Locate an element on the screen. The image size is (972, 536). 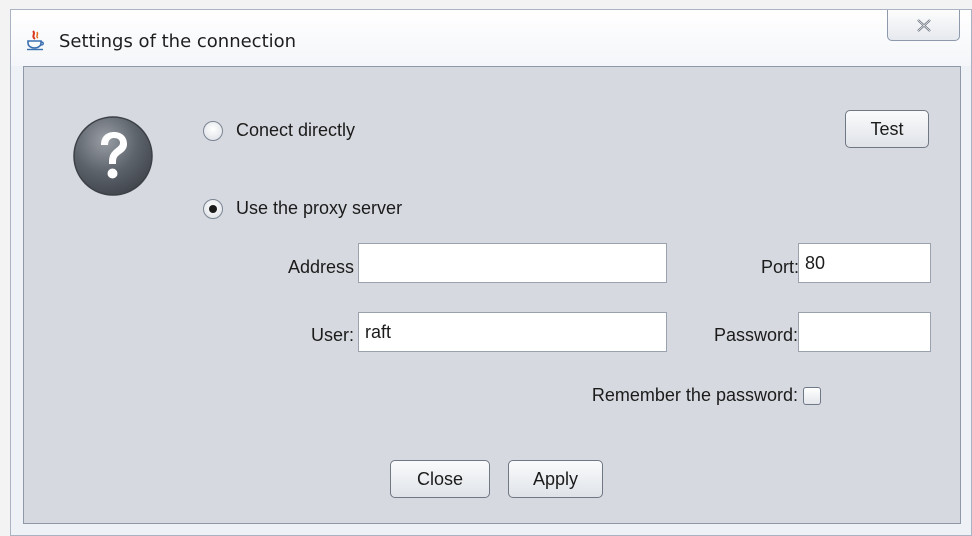
user-field: raft is located at coordinates (512, 332).